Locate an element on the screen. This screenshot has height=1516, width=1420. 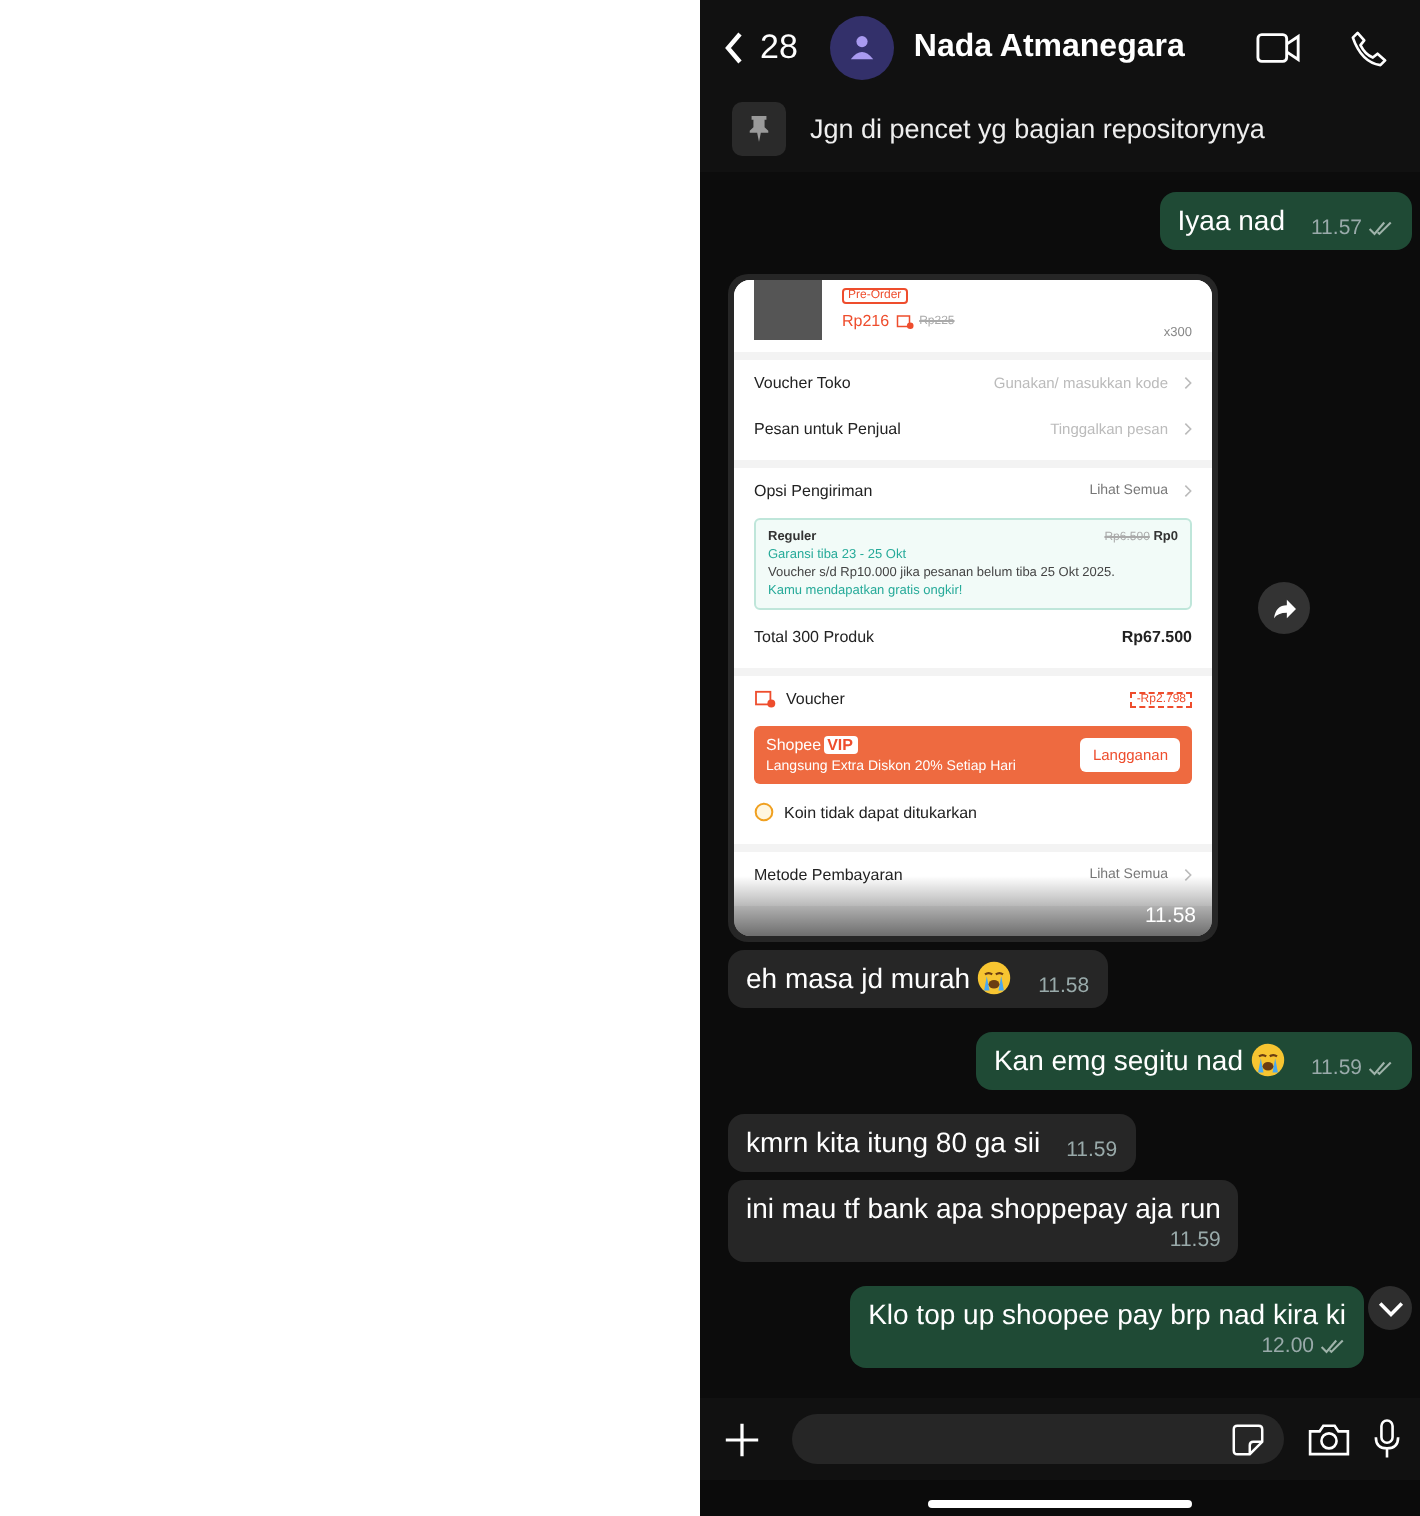
scroll-down-button is located at coordinates (1390, 1308).